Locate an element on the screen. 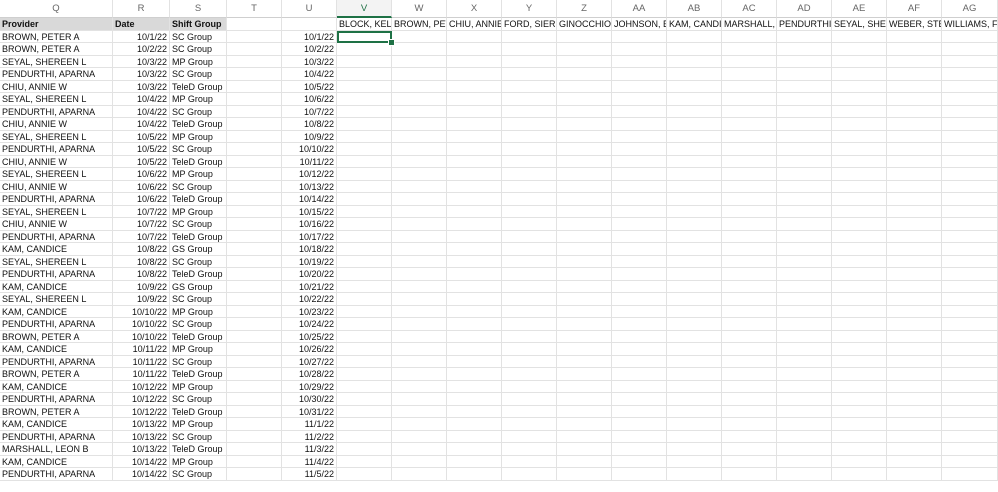 The height and width of the screenshot is (492, 998). calendar-date-cell: 11/1/22 is located at coordinates (309, 424).